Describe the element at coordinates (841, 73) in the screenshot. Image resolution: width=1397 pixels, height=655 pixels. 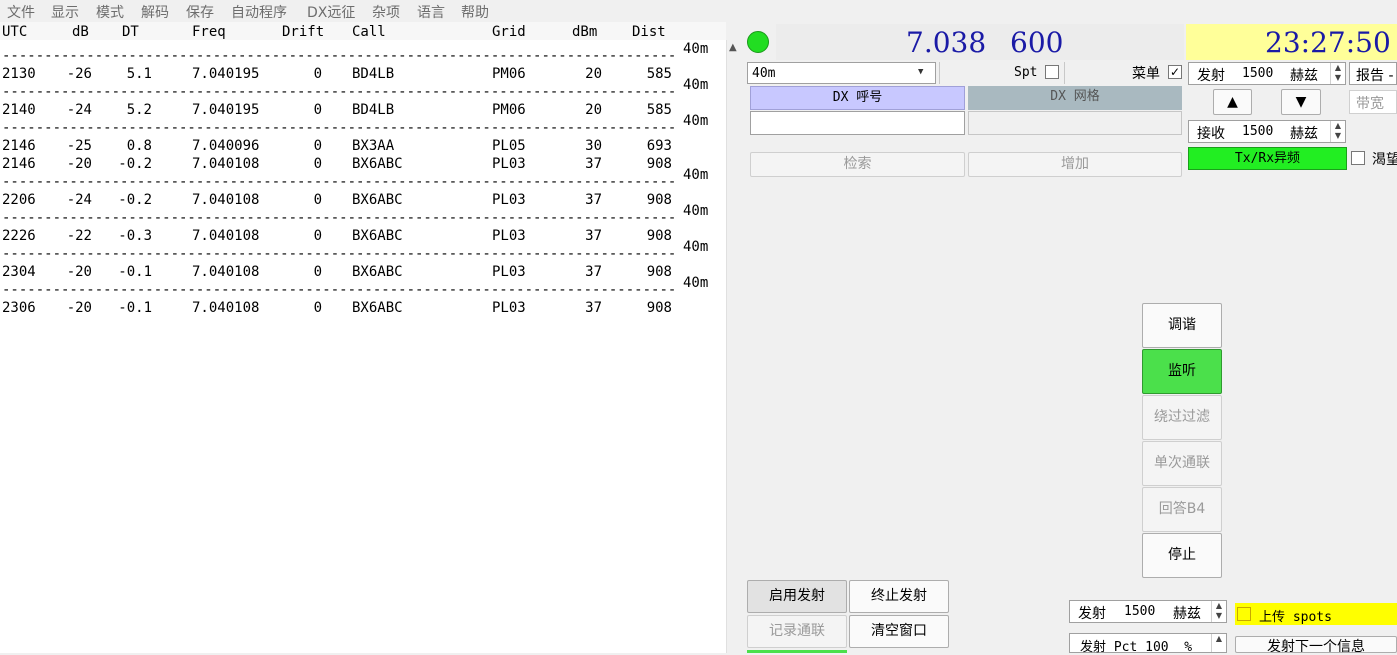
I see `band-select: 40m ▼` at that location.